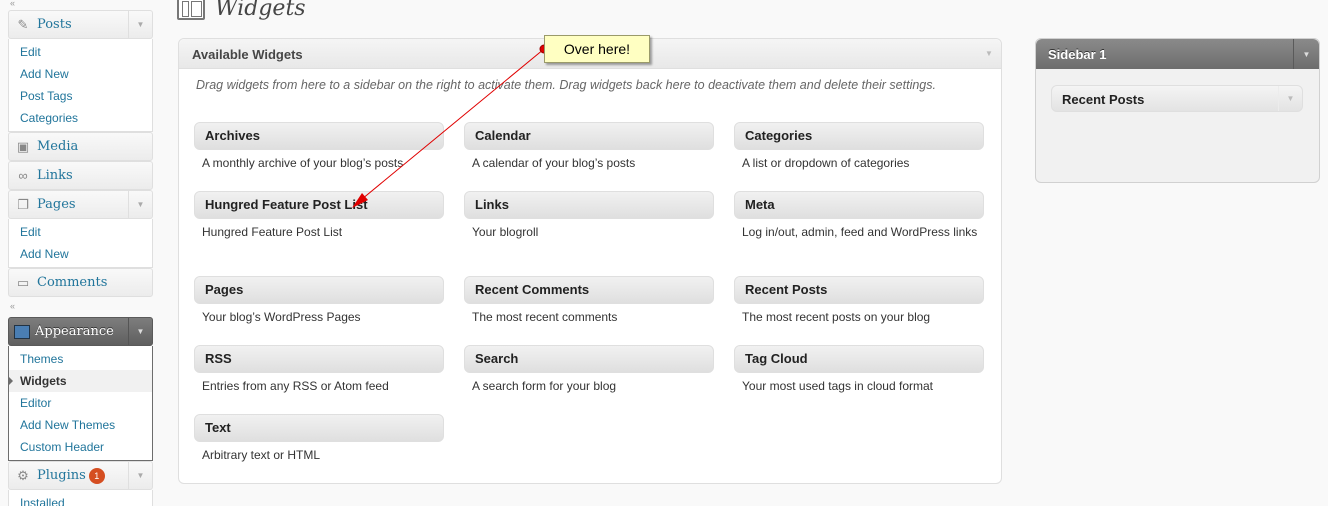  What do you see at coordinates (319, 205) in the screenshot?
I see `widget-title: Hungred Feature Post List` at bounding box center [319, 205].